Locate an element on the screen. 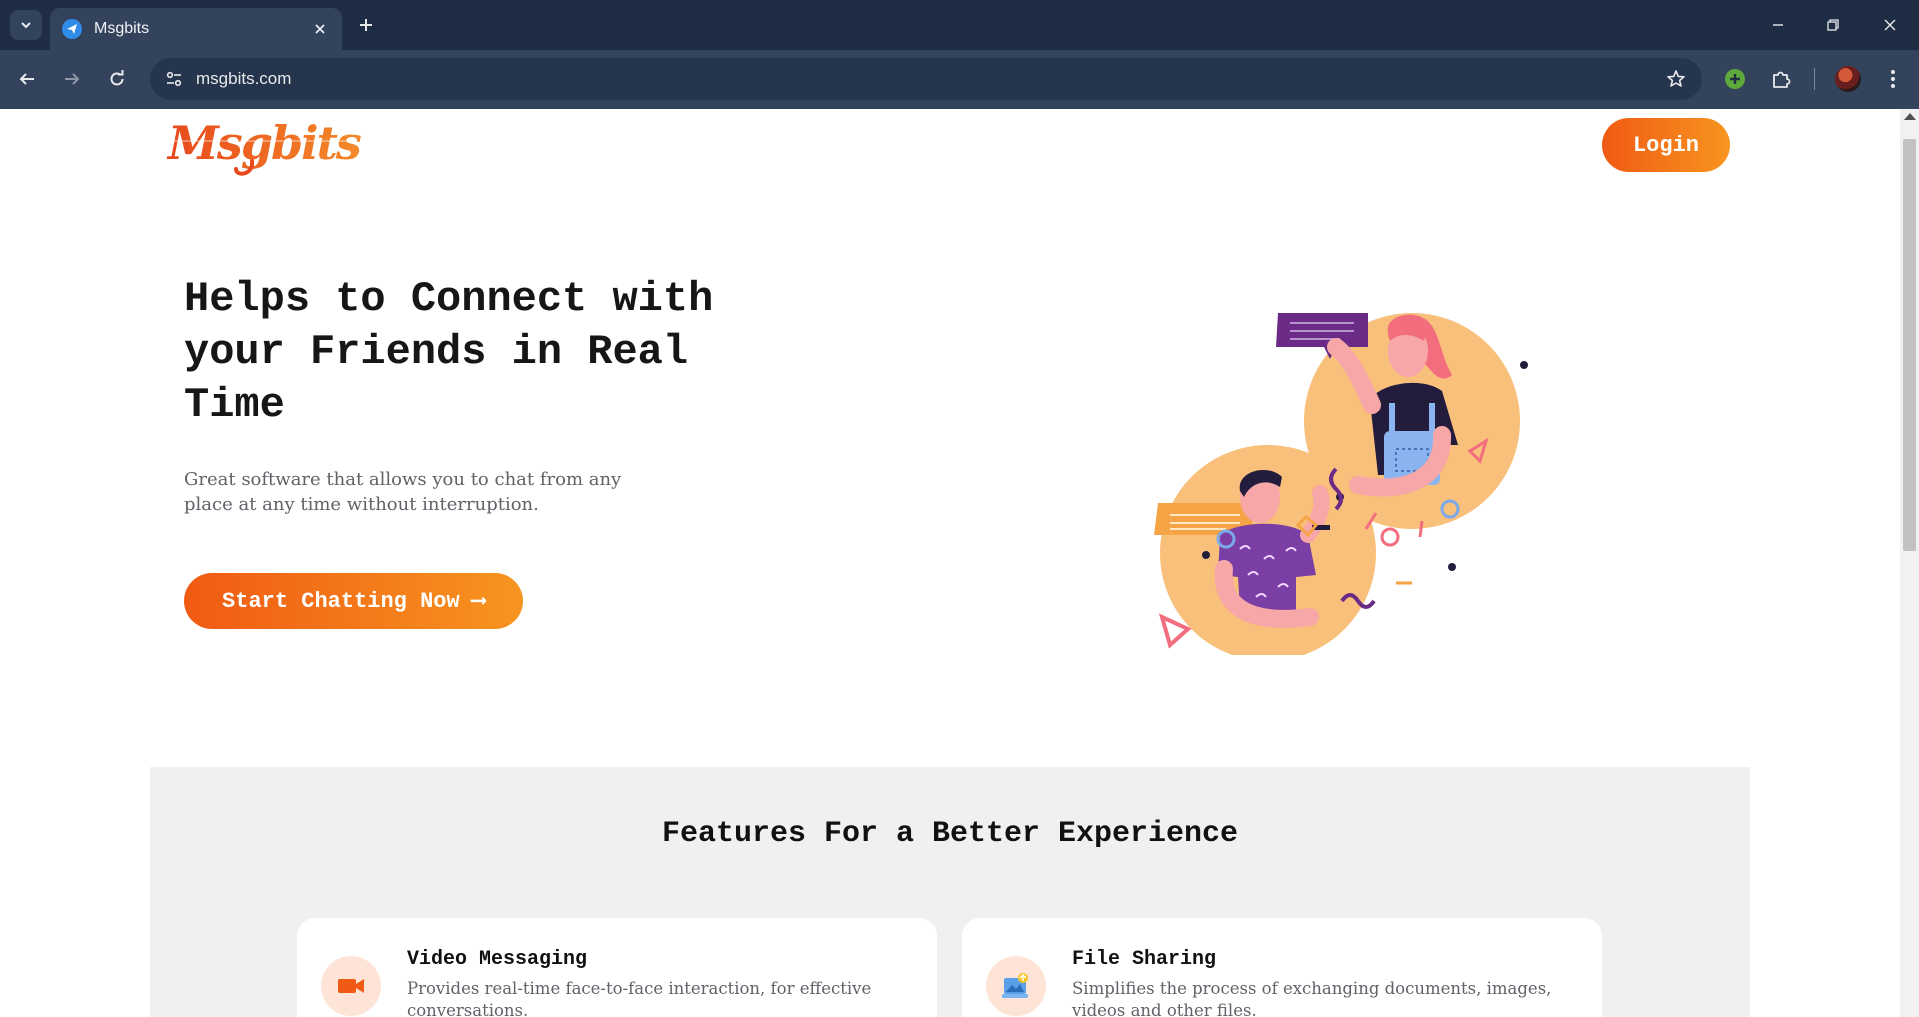  image-upload-icon is located at coordinates (1016, 986).